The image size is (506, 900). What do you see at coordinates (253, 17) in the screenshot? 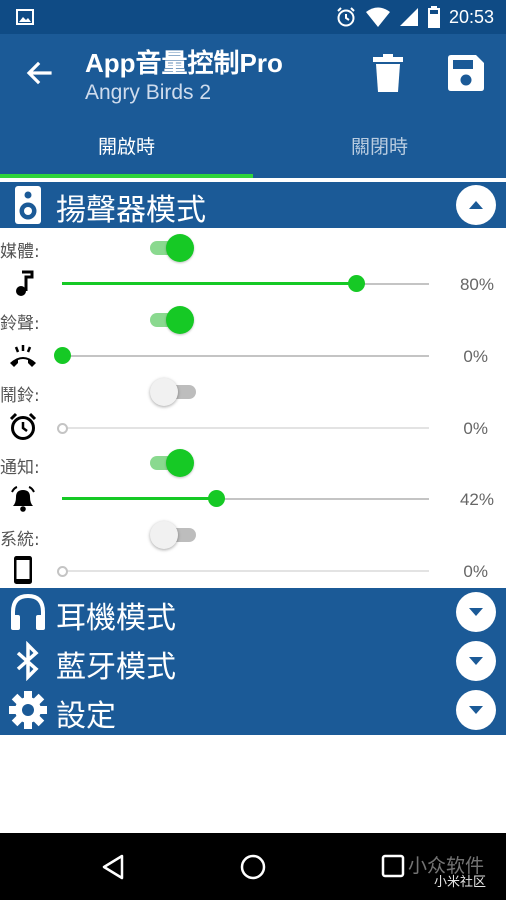
I see `status-bar: 20:53` at bounding box center [253, 17].